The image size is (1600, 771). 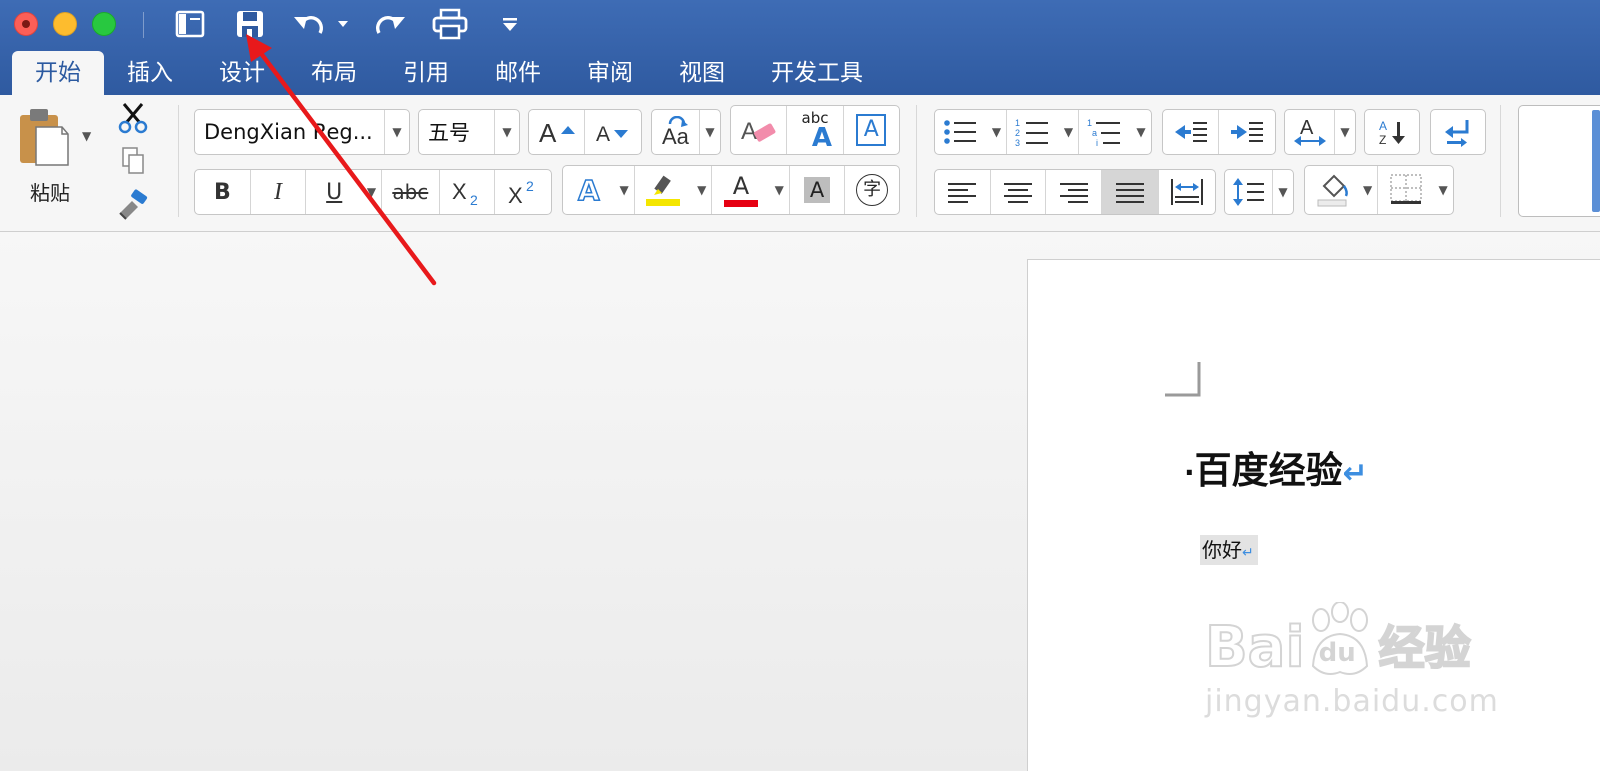 I want to click on highlight-dropdown: ▼, so click(x=702, y=190).